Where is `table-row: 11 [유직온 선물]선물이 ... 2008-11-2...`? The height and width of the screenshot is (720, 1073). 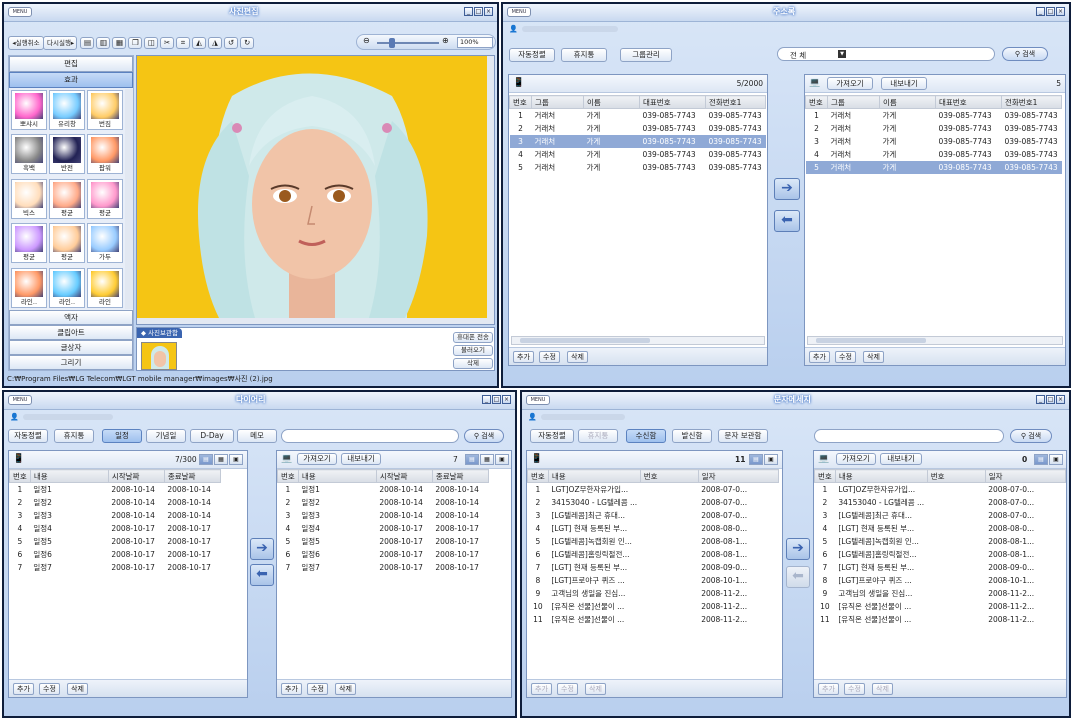 table-row: 11 [유직온 선물]선물이 ... 2008-11-2... is located at coordinates (653, 619).